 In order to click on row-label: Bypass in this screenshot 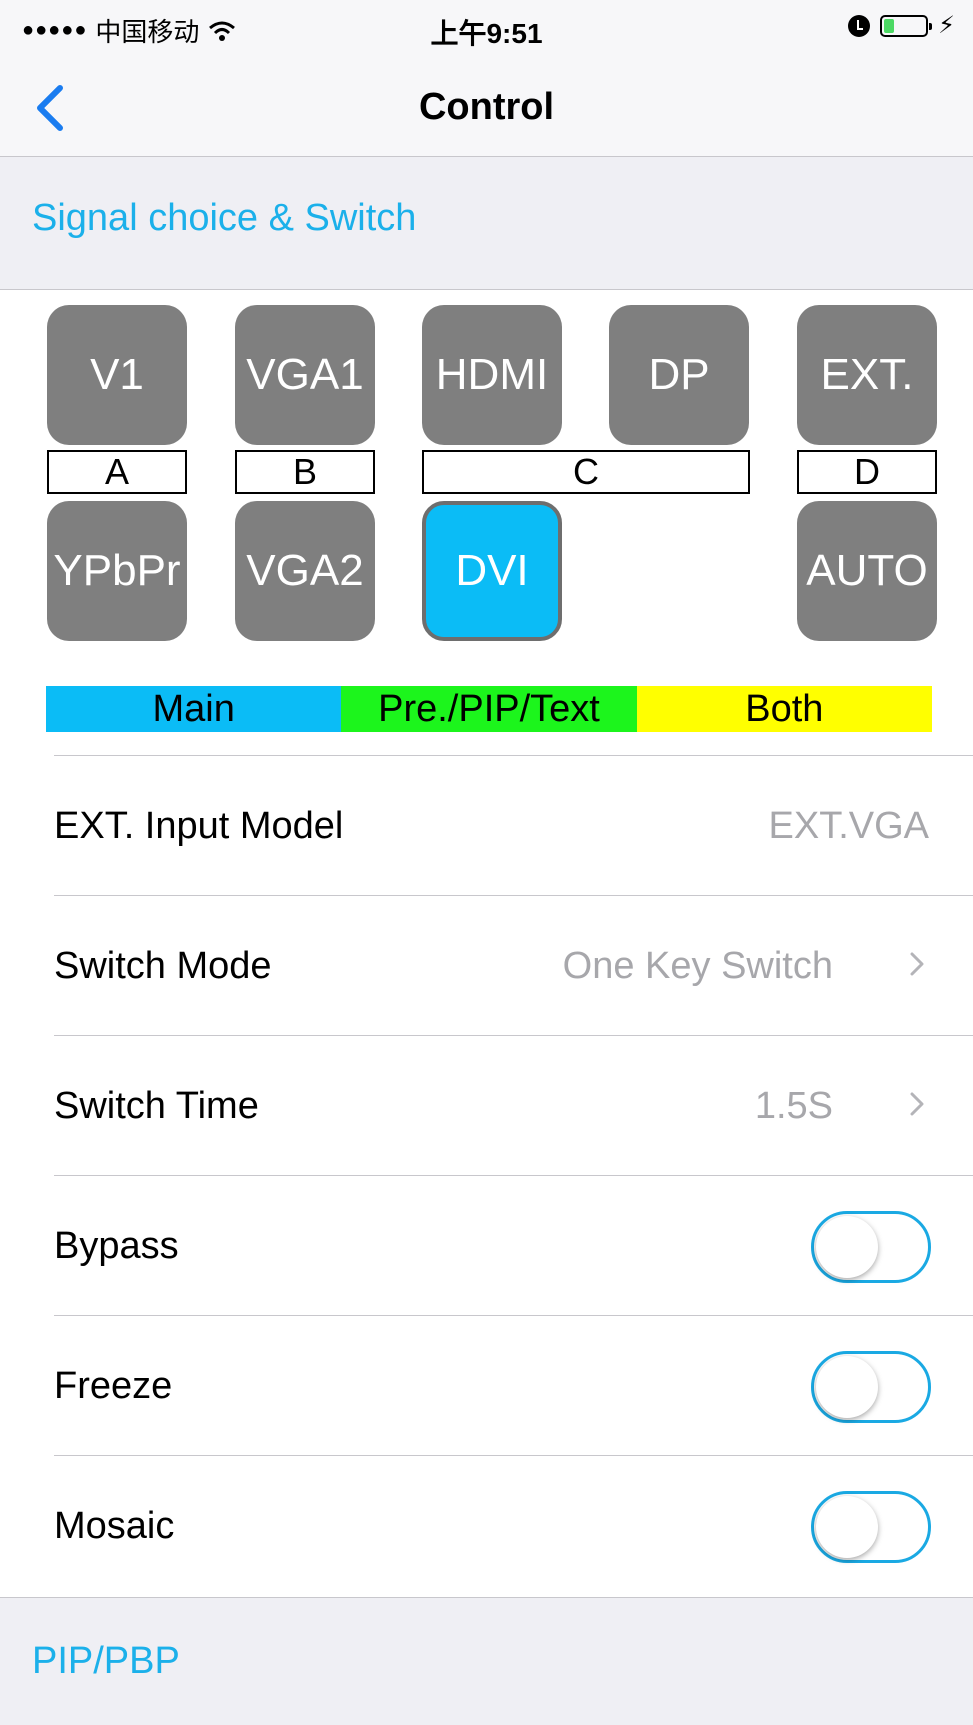, I will do `click(116, 1246)`.